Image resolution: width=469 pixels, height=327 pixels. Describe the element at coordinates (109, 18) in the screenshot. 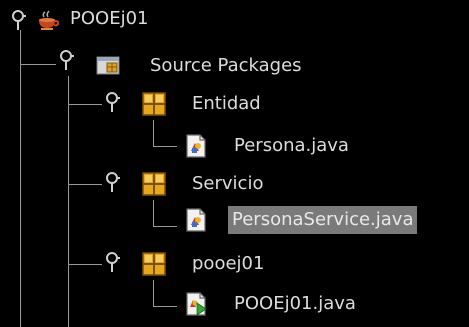

I see `tree-node-label: POOEj01` at that location.